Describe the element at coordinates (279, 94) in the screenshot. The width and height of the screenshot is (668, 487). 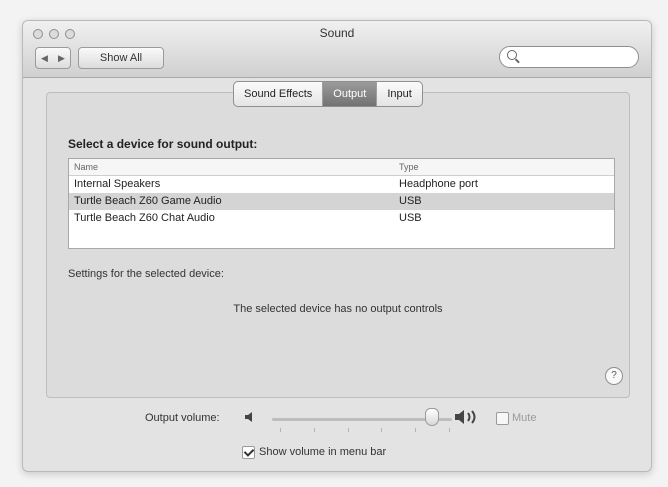
I see `tab-sound-effects: Sound Effects` at that location.